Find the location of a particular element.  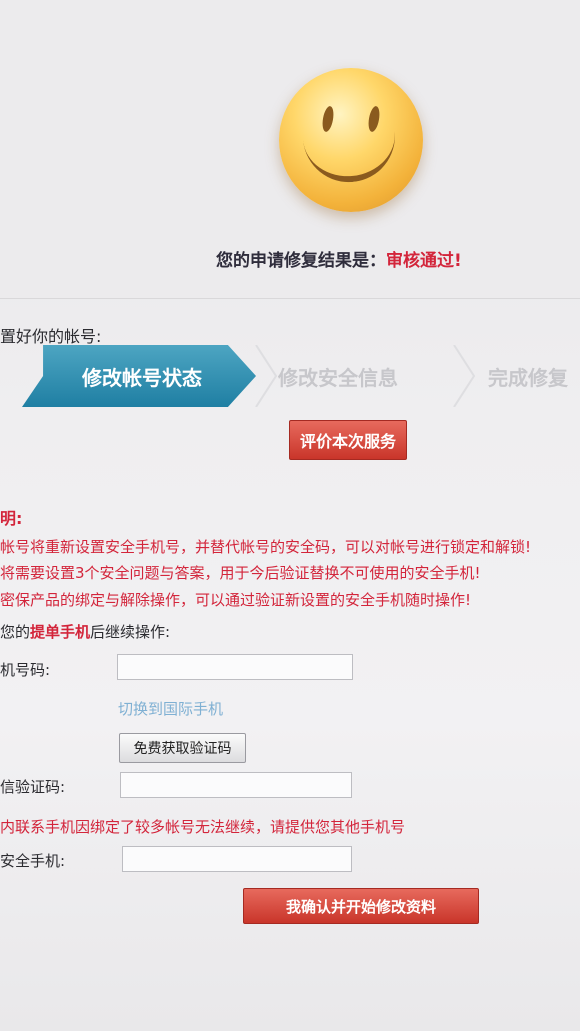

smiley-face-icon is located at coordinates (351, 140).